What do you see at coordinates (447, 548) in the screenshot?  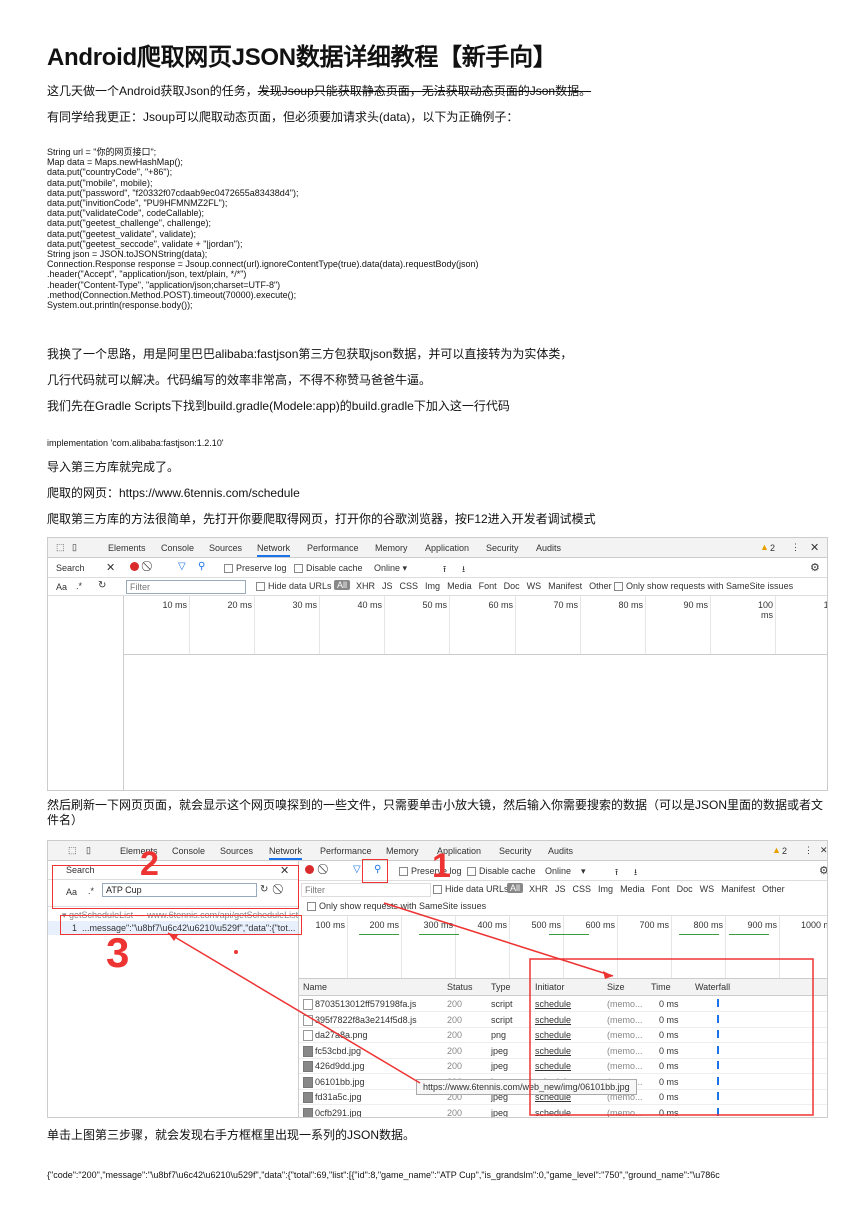 I see `tab-application: Application` at bounding box center [447, 548].